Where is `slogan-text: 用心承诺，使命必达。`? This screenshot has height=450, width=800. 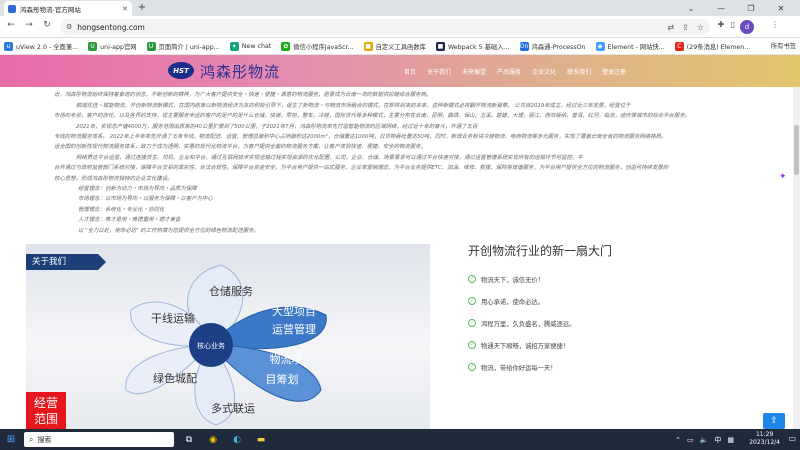 slogan-text: 用心承诺，使命必达。 is located at coordinates (512, 302).